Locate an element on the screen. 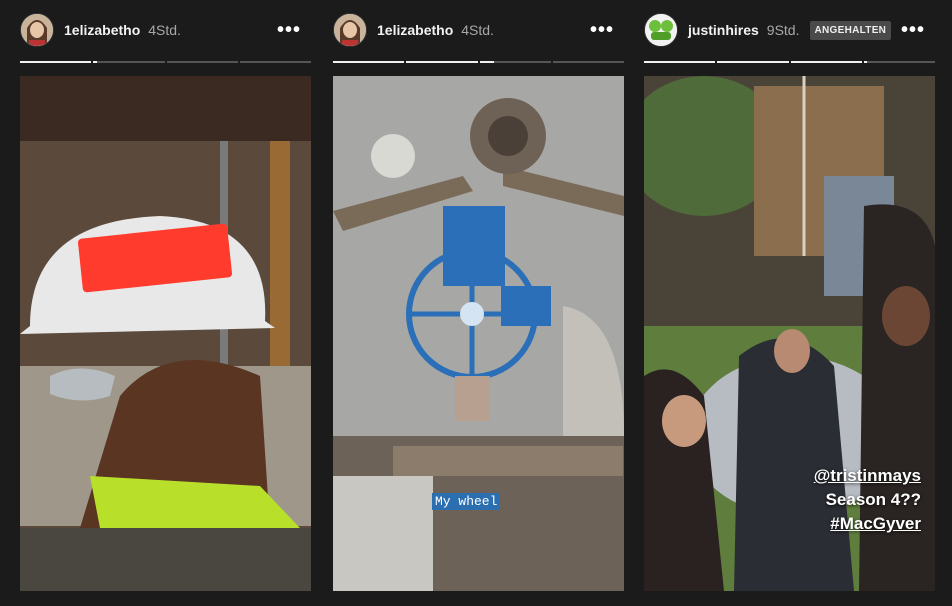  story-header: justinhires 9Std. ANGEHALTEN ••• is located at coordinates (789, 30).